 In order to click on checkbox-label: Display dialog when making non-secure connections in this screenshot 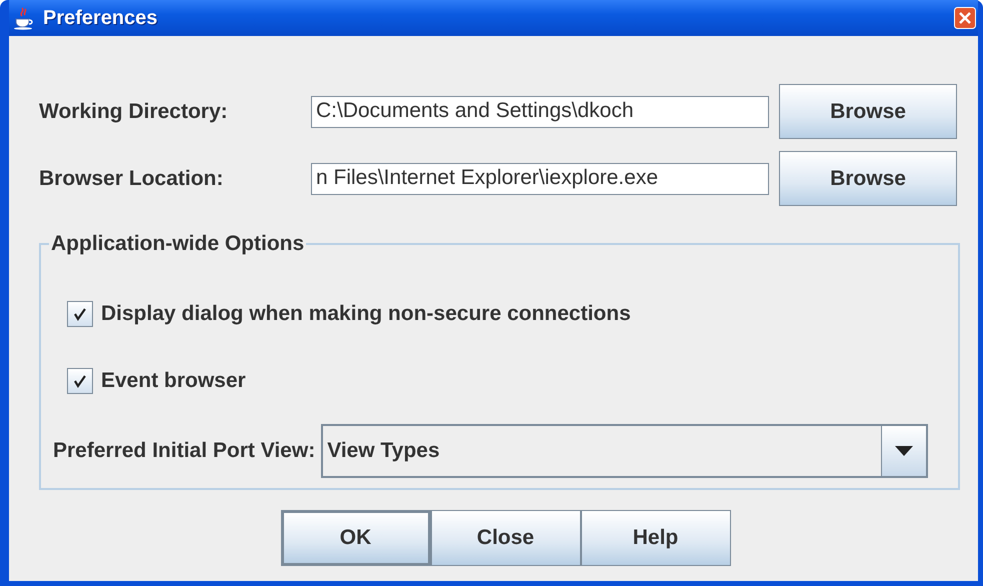, I will do `click(366, 314)`.